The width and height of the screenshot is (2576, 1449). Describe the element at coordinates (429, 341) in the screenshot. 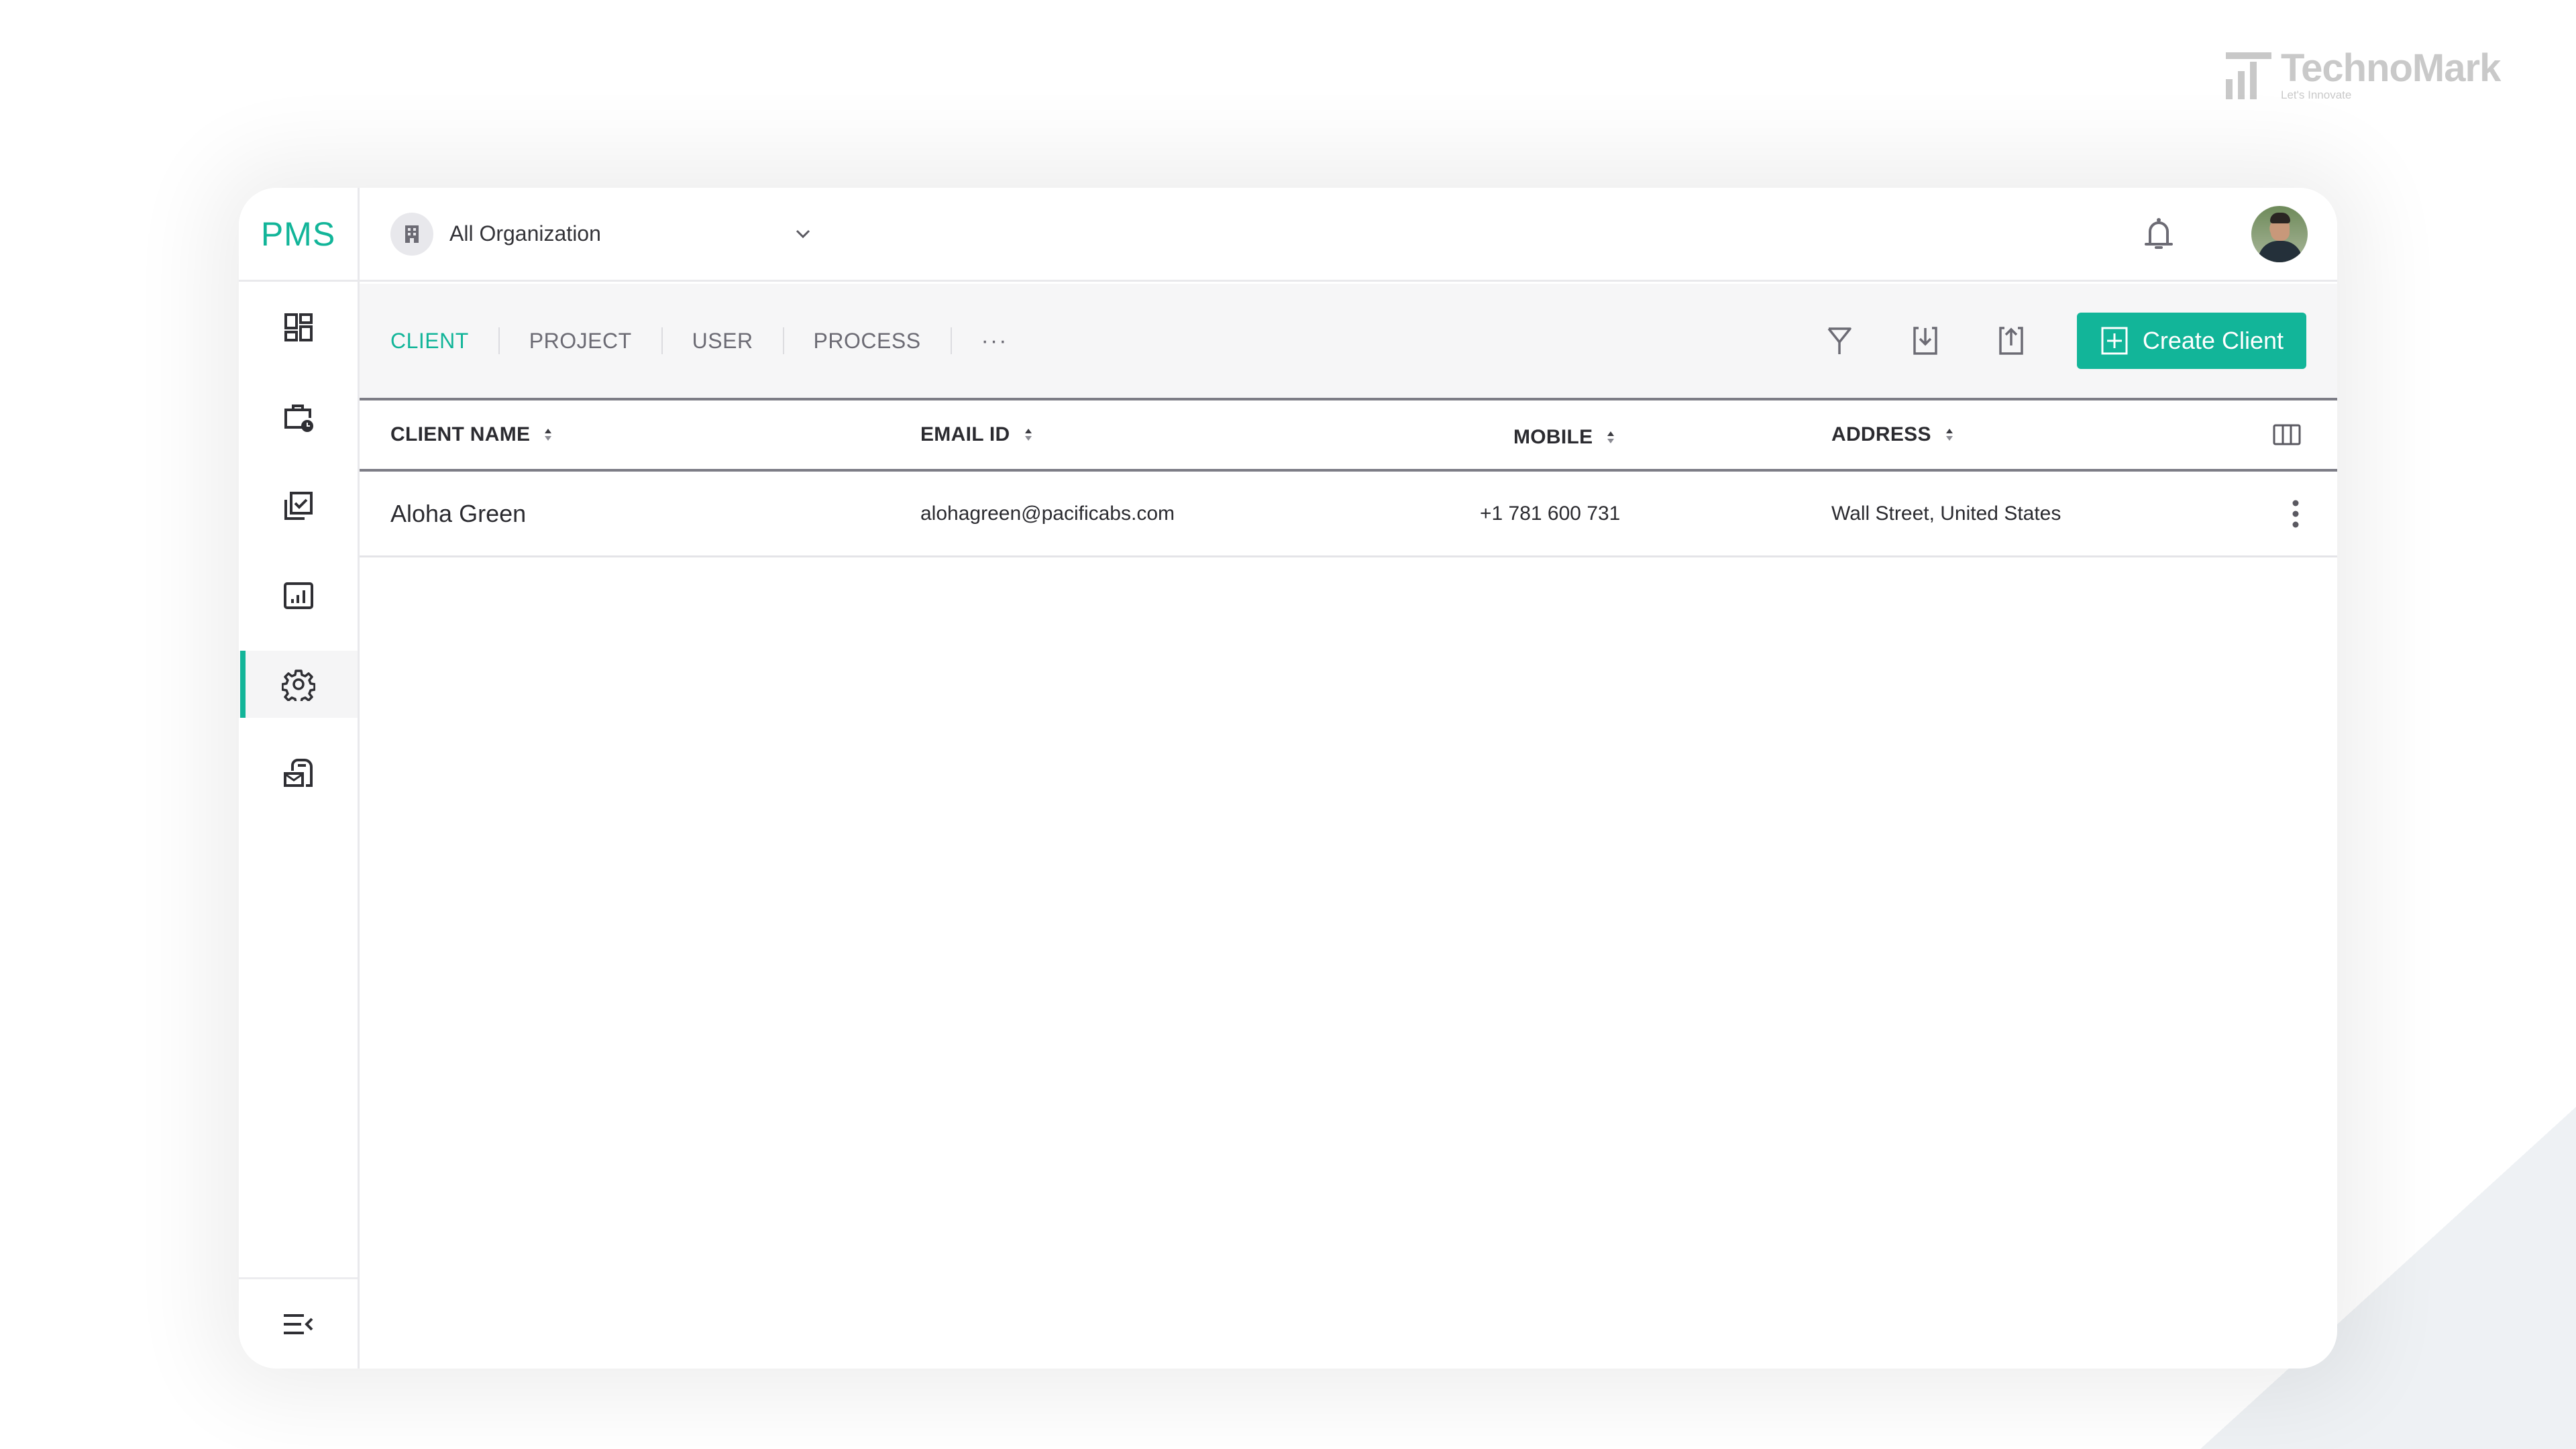

I see `tab-client: CLIENT` at that location.